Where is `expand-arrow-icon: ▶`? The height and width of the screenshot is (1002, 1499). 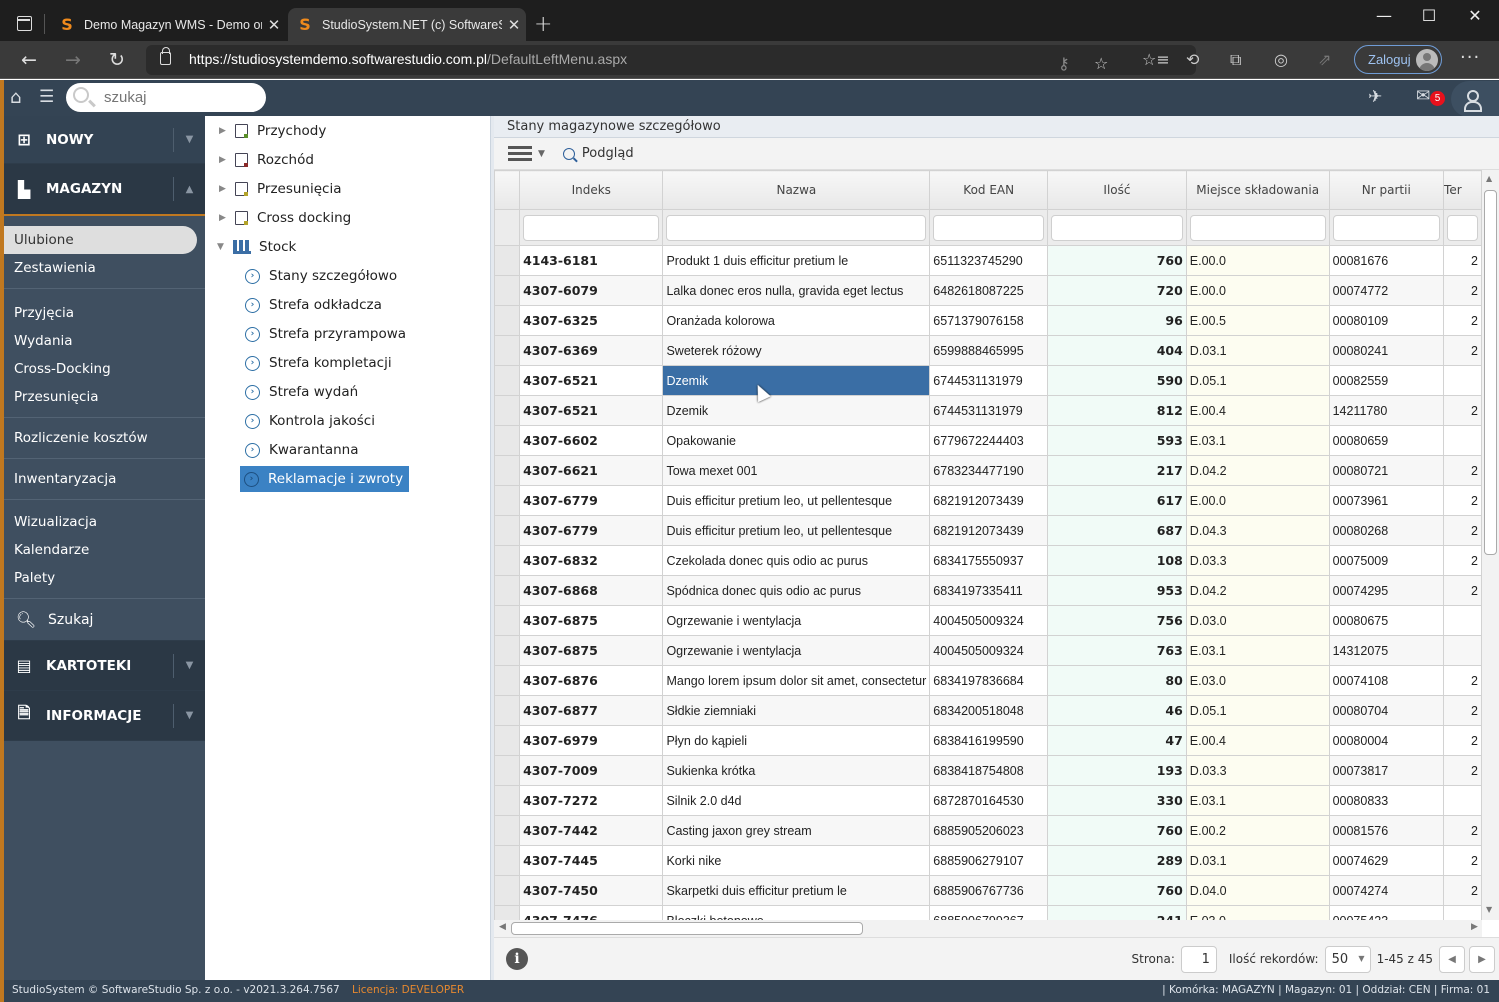 expand-arrow-icon: ▶ is located at coordinates (227, 218).